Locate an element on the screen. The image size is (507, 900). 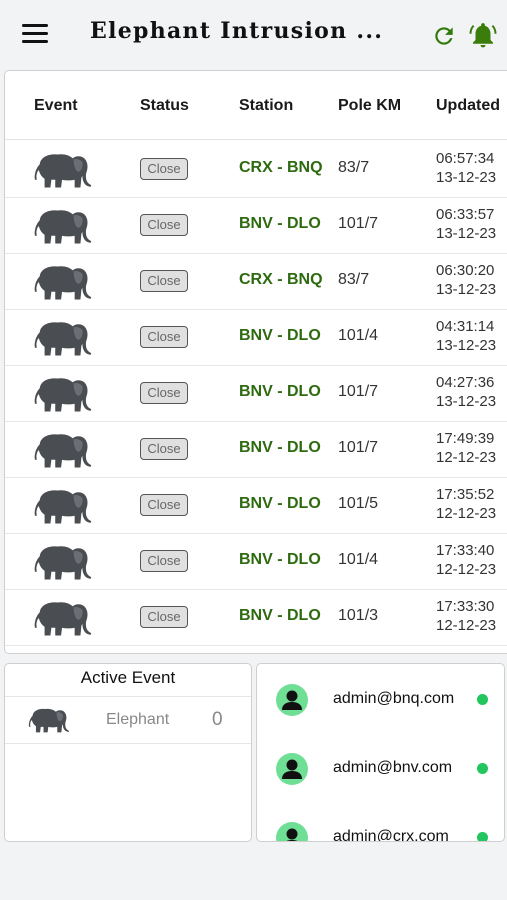
table-row: Close CRX - BNQ 83/7 06:57:34 13-12-23 is located at coordinates (256, 169).